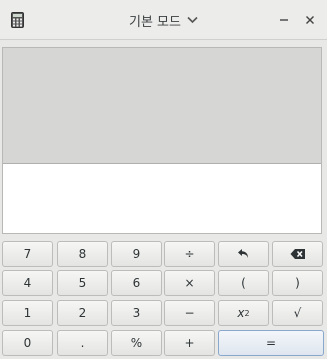  I want to click on key-add: +, so click(189, 343).